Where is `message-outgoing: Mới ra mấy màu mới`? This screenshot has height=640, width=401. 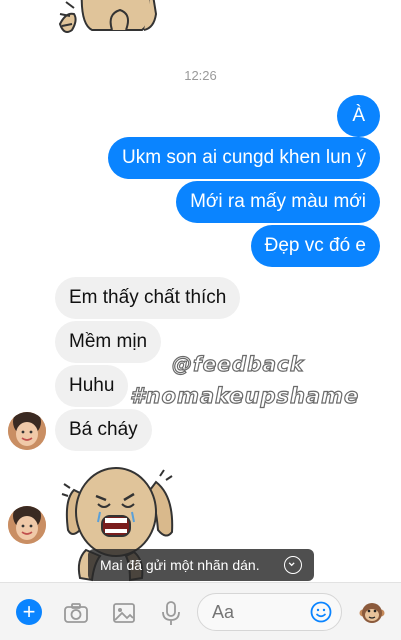
message-outgoing: Mới ra mấy màu mới is located at coordinates (278, 202).